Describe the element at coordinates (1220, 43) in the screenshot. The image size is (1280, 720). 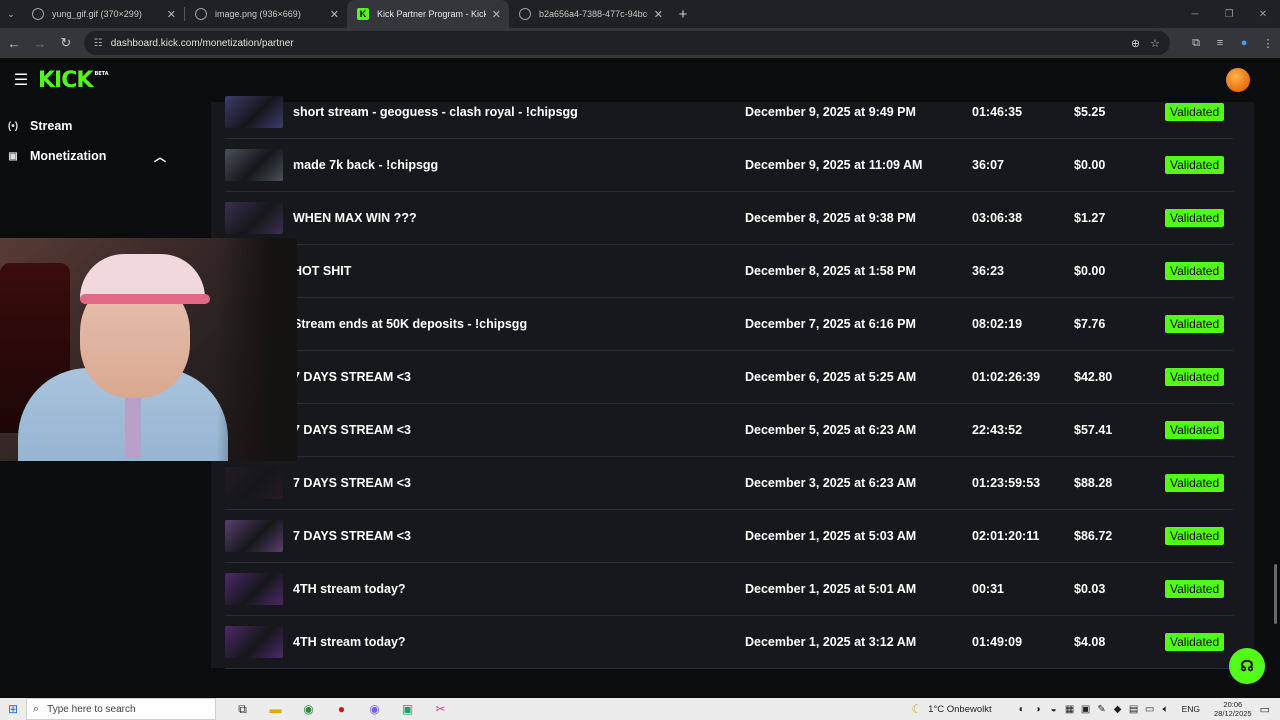
I see `media-control-icon: ≡` at that location.